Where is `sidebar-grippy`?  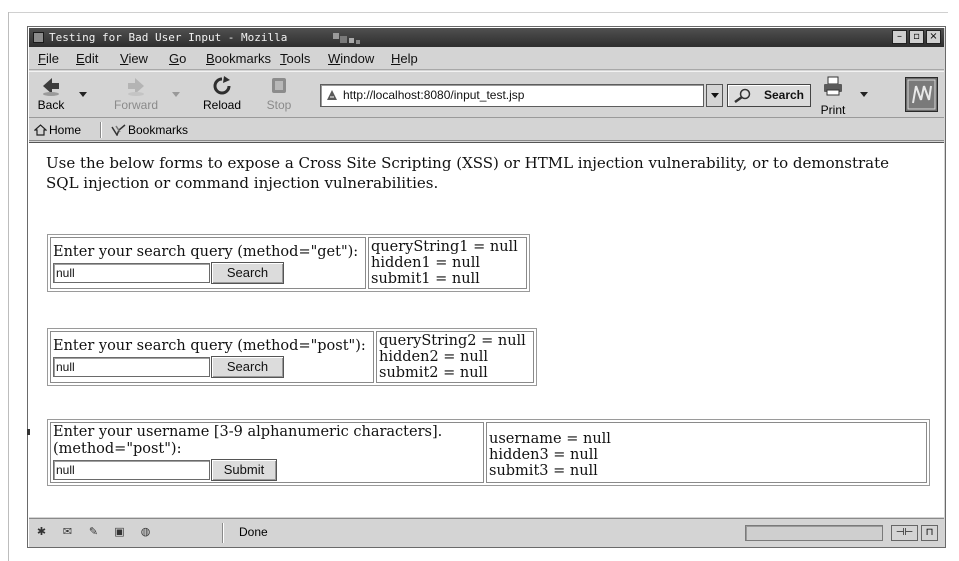 sidebar-grippy is located at coordinates (28, 432).